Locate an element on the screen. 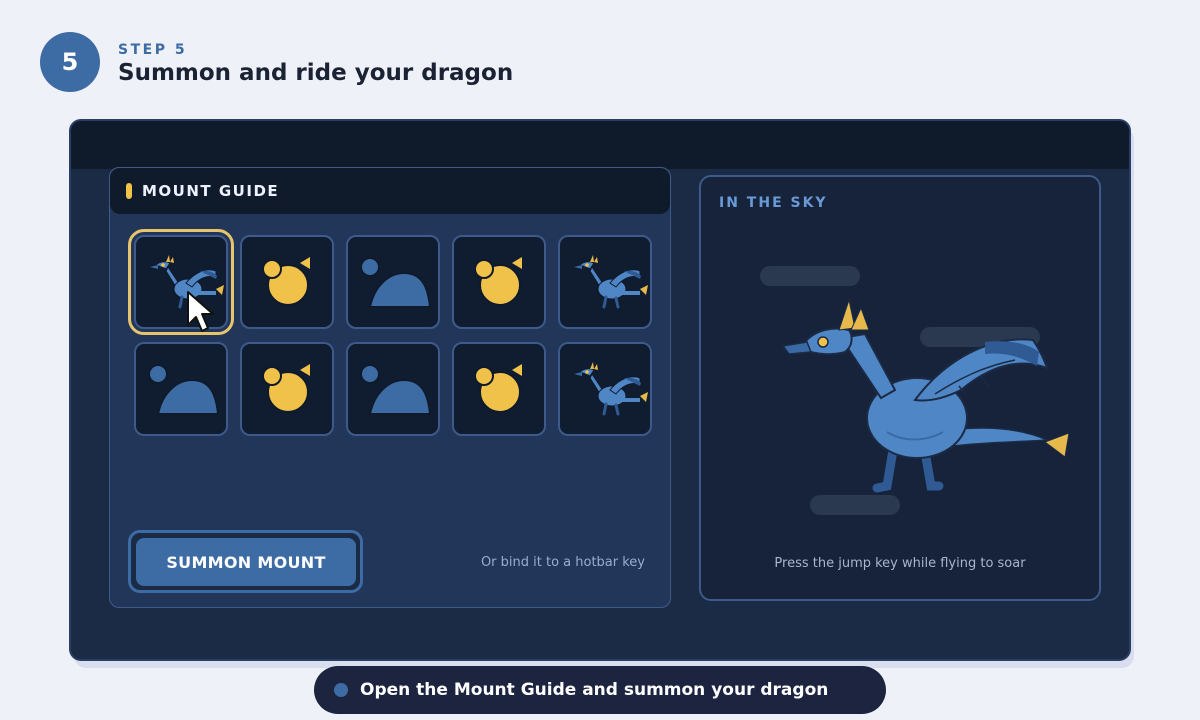 This screenshot has height=720, width=1200. summon-mount-button: SUMMON MOUNT is located at coordinates (246, 562).